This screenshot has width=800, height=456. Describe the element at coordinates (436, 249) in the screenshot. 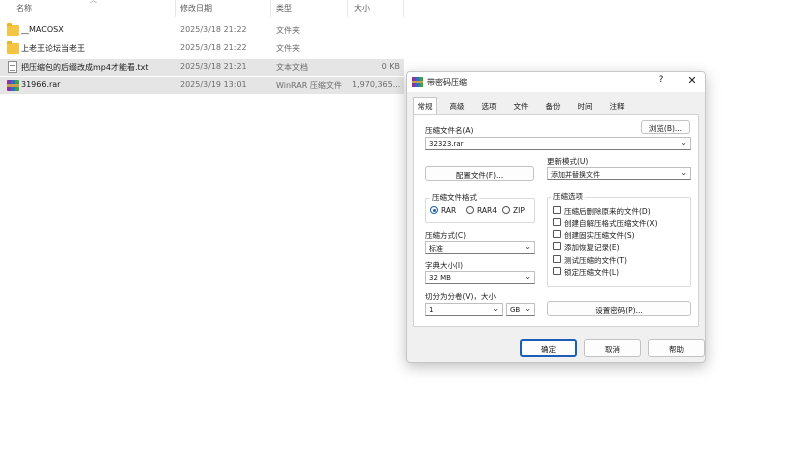

I see `compression-method-value: 标准` at that location.